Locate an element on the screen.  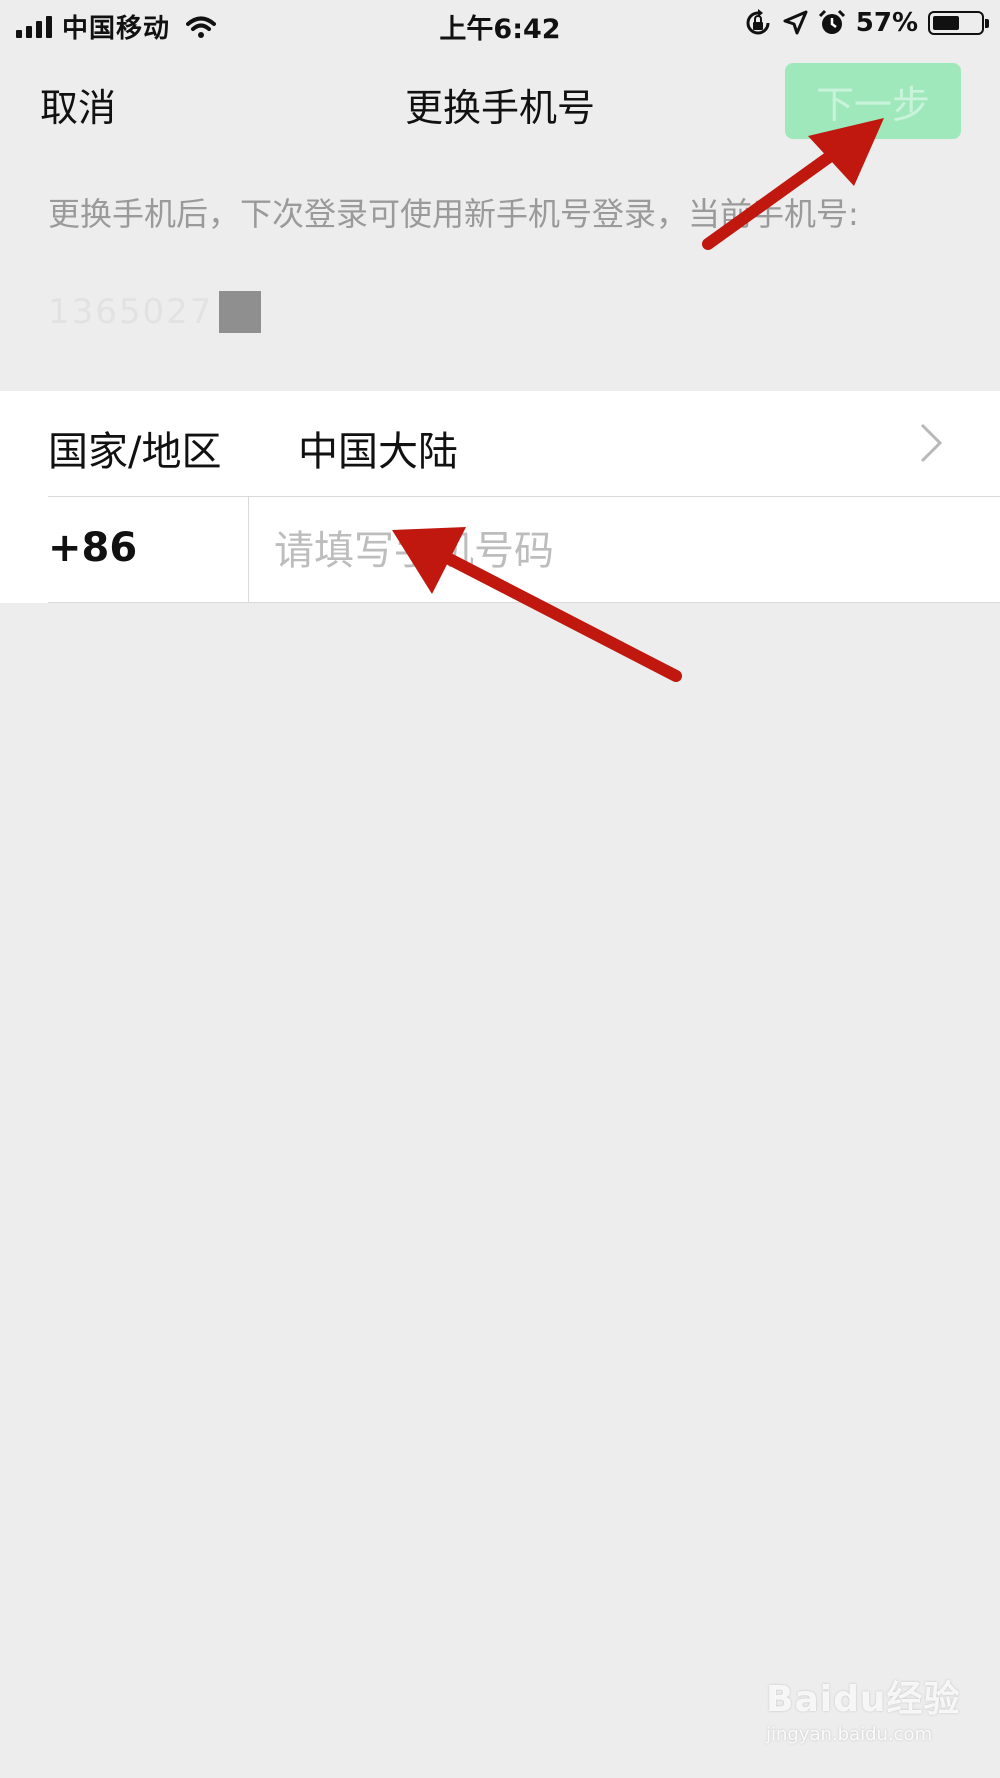
row-divider-bottom is located at coordinates (524, 602).